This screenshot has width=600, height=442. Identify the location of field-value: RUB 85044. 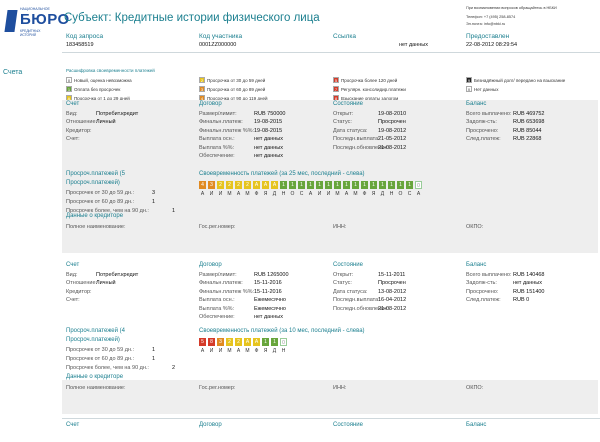
(527, 130).